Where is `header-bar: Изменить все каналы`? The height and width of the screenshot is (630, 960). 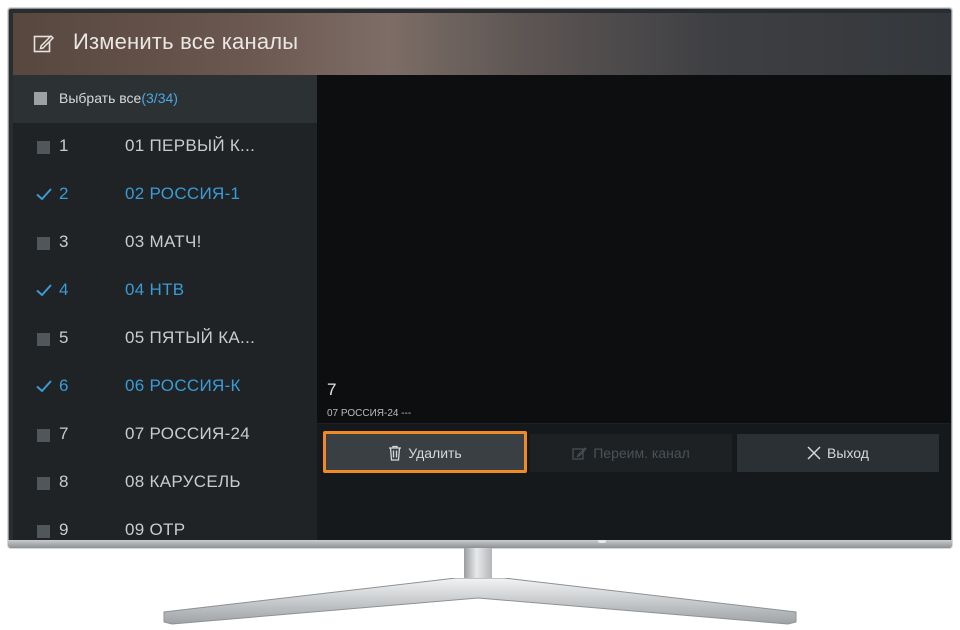
header-bar: Изменить все каналы is located at coordinates (482, 44).